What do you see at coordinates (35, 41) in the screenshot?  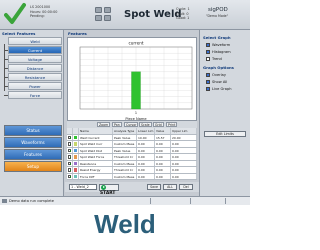 I see `menu-item-weld: Weld` at bounding box center [35, 41].